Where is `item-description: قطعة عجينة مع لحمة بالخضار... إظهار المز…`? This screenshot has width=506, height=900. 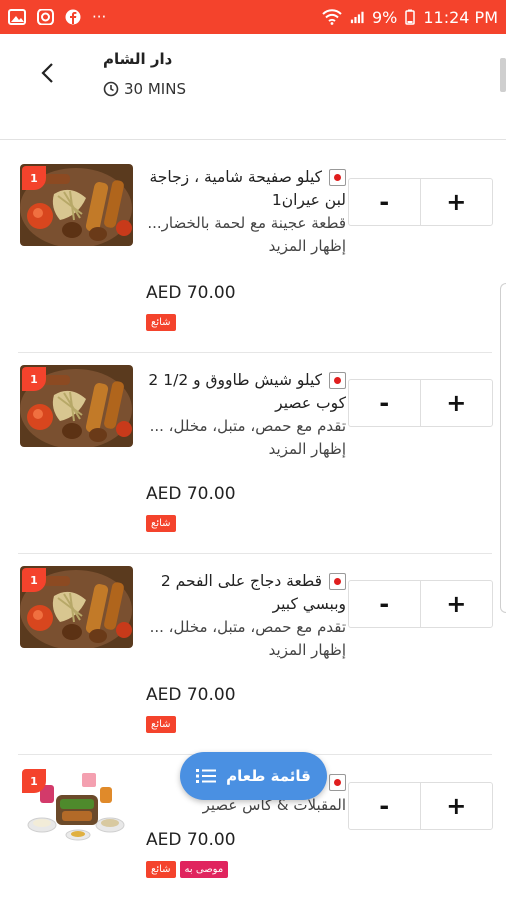
item-description: قطعة عجينة مع لحمة بالخضار... إظهار المز… is located at coordinates (246, 235).